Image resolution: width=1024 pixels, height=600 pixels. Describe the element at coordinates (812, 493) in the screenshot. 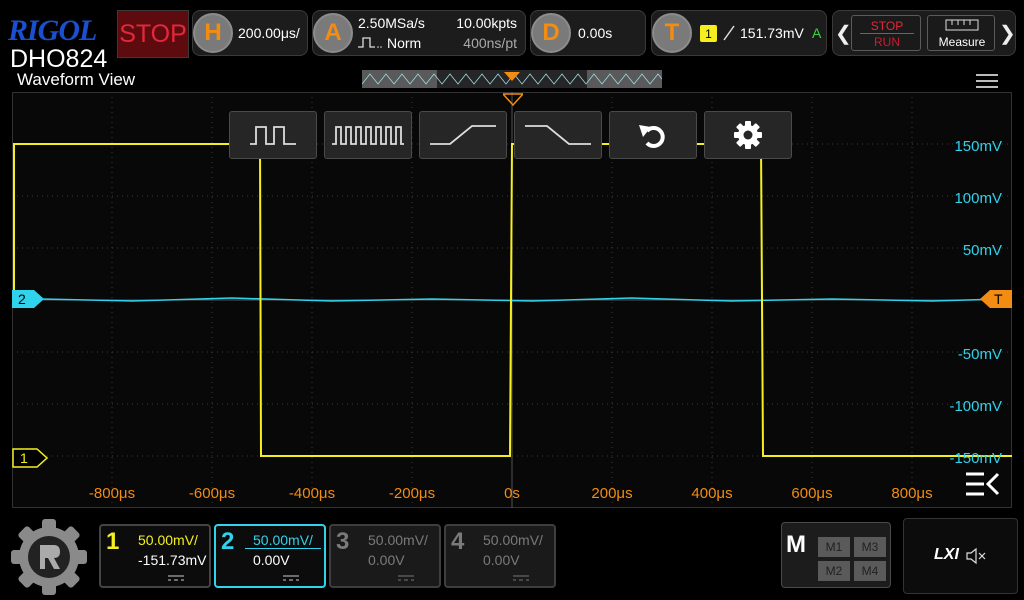

I see `time-label: 600μs` at that location.